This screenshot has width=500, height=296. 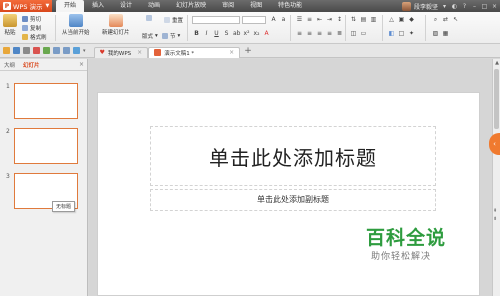 What do you see at coordinates (339, 19) in the screenshot?
I see `line-spacing-icon: ↕` at bounding box center [339, 19].